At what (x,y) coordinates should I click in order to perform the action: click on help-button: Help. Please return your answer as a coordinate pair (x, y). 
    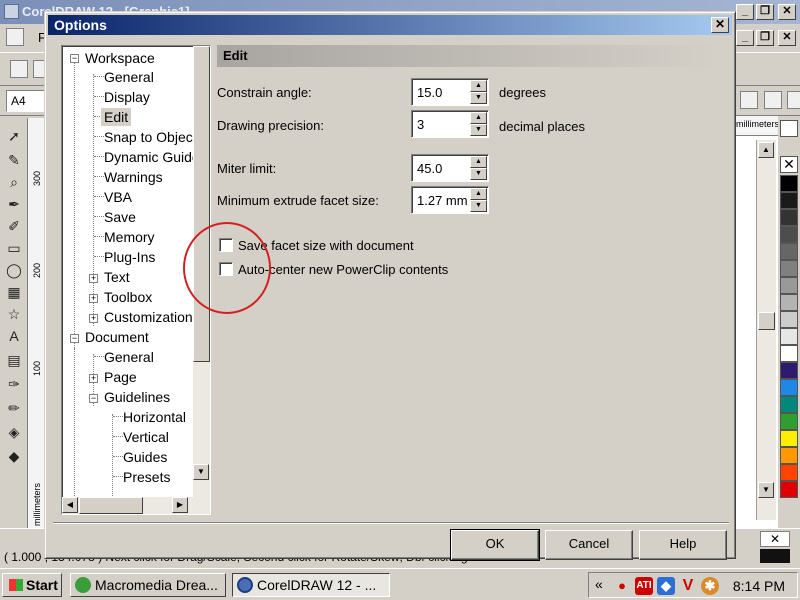
    Looking at the image, I should click on (683, 545).